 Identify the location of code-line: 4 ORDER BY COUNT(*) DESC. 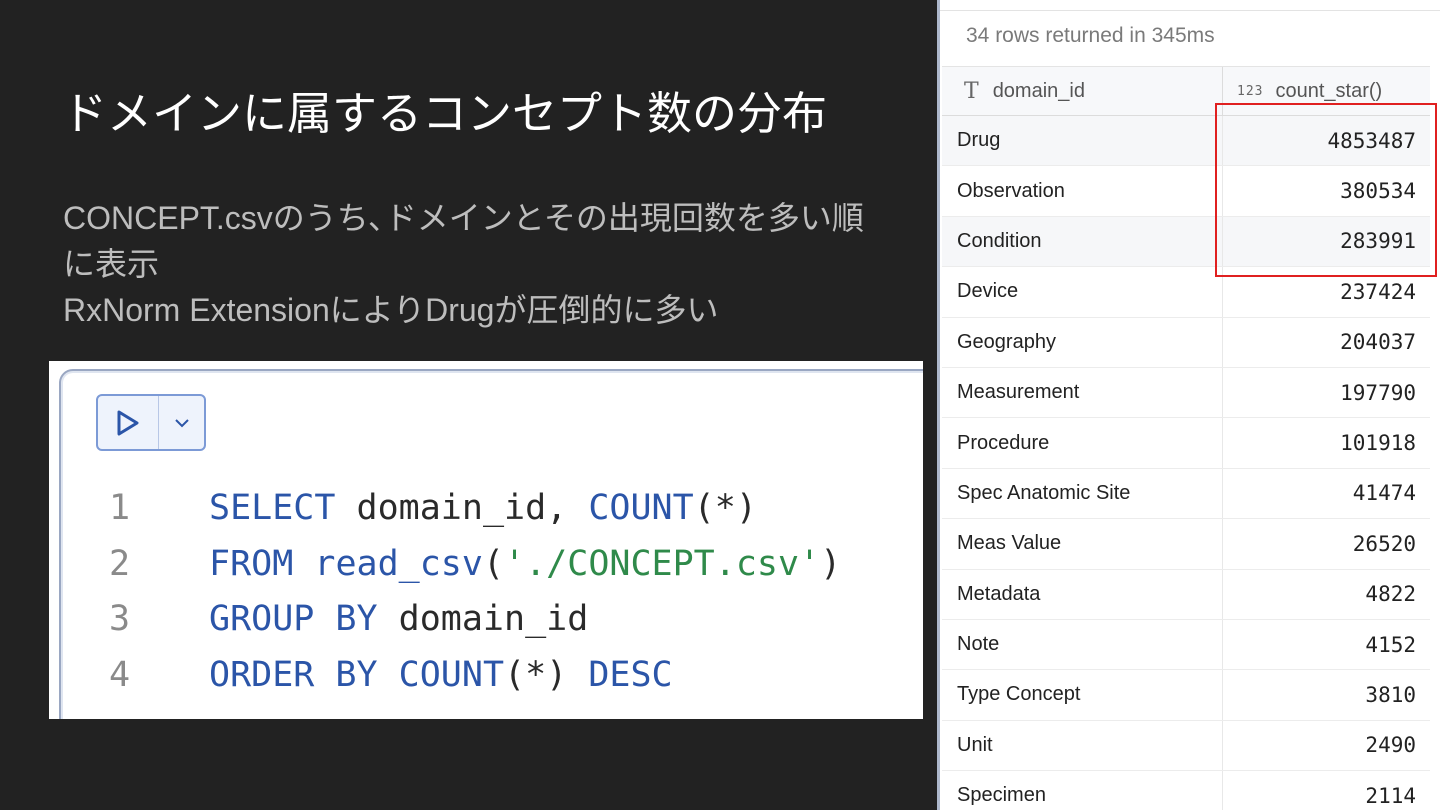
(475, 676).